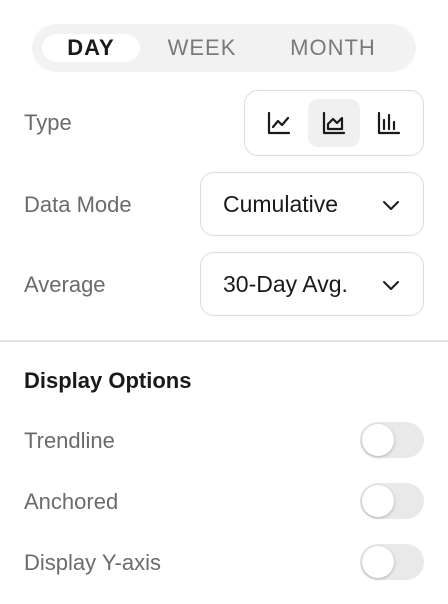 The image size is (448, 604). I want to click on trendline-label: Trendline, so click(69, 440).